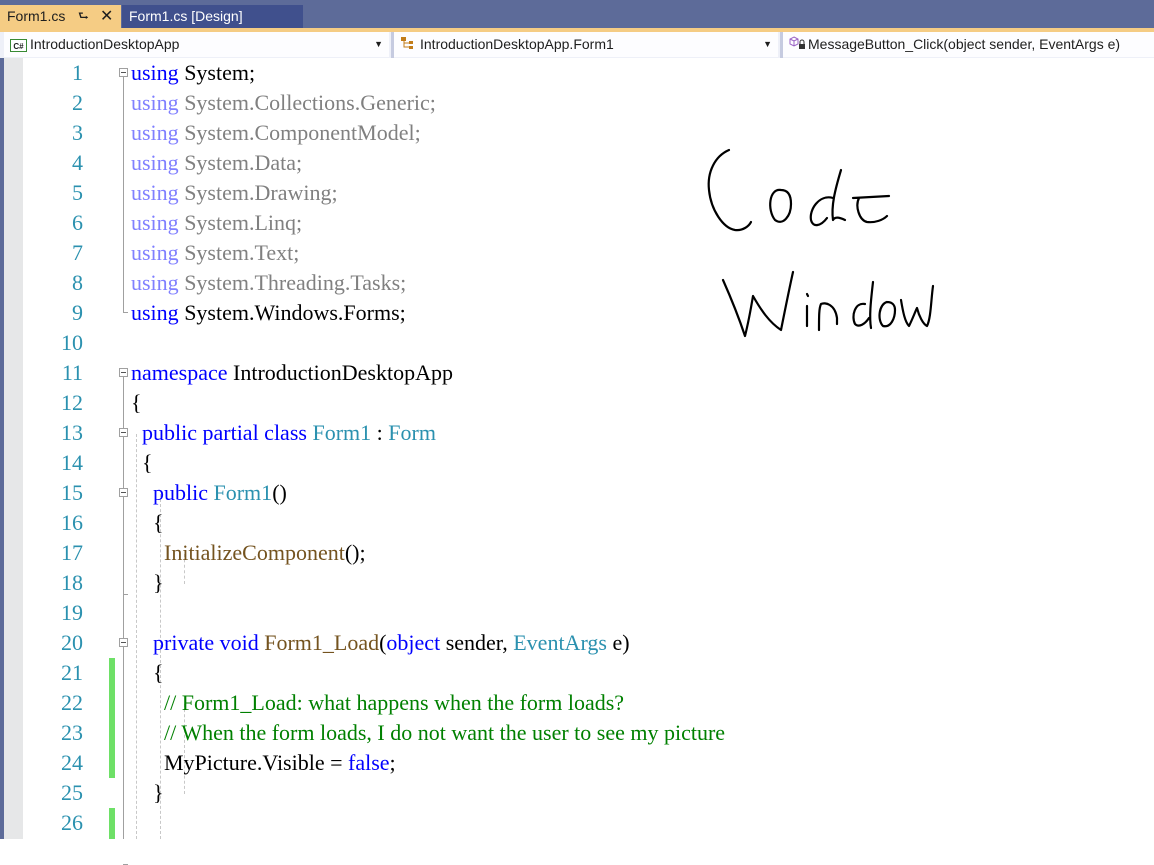 Image resolution: width=1154 pixels, height=865 pixels. I want to click on code-line: 25 }, so click(588, 793).